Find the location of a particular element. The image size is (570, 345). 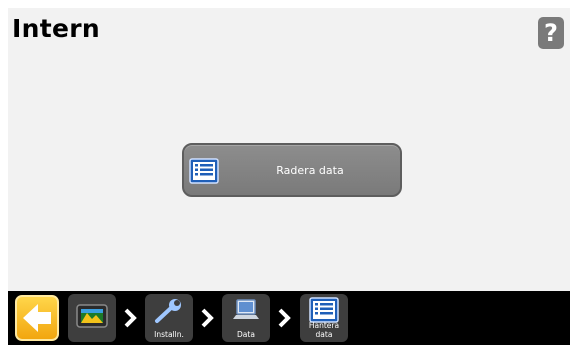

help-button: ? is located at coordinates (551, 33).